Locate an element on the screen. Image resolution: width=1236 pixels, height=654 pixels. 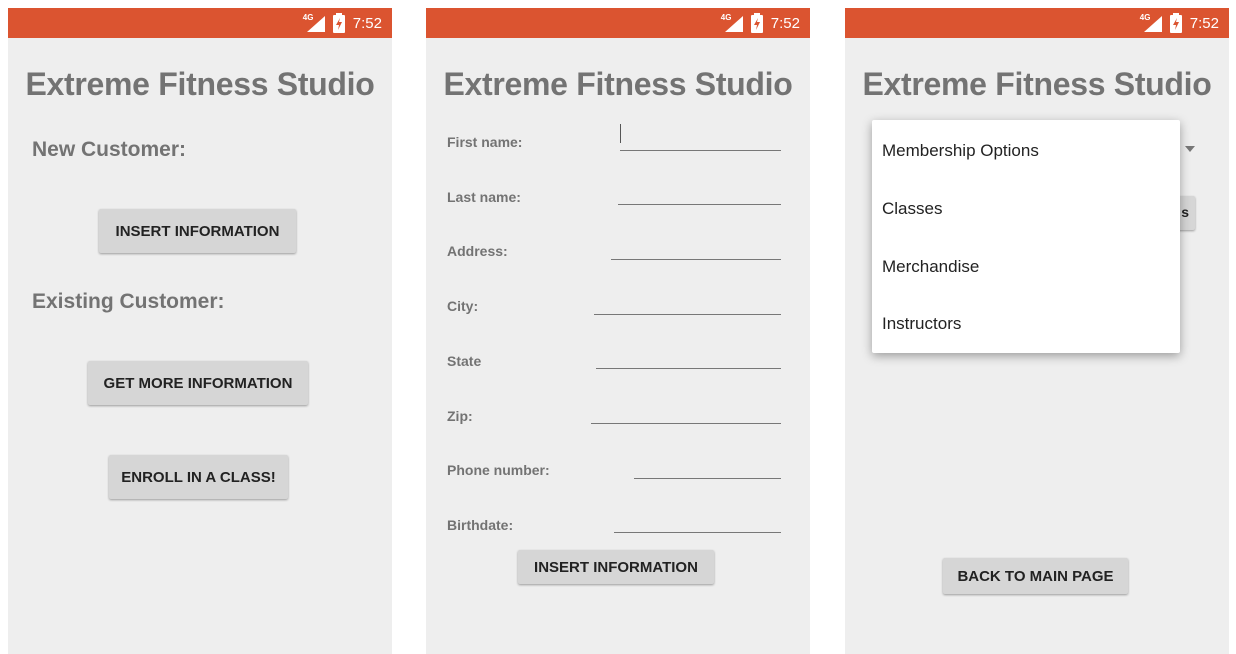
city-field is located at coordinates (687, 314).